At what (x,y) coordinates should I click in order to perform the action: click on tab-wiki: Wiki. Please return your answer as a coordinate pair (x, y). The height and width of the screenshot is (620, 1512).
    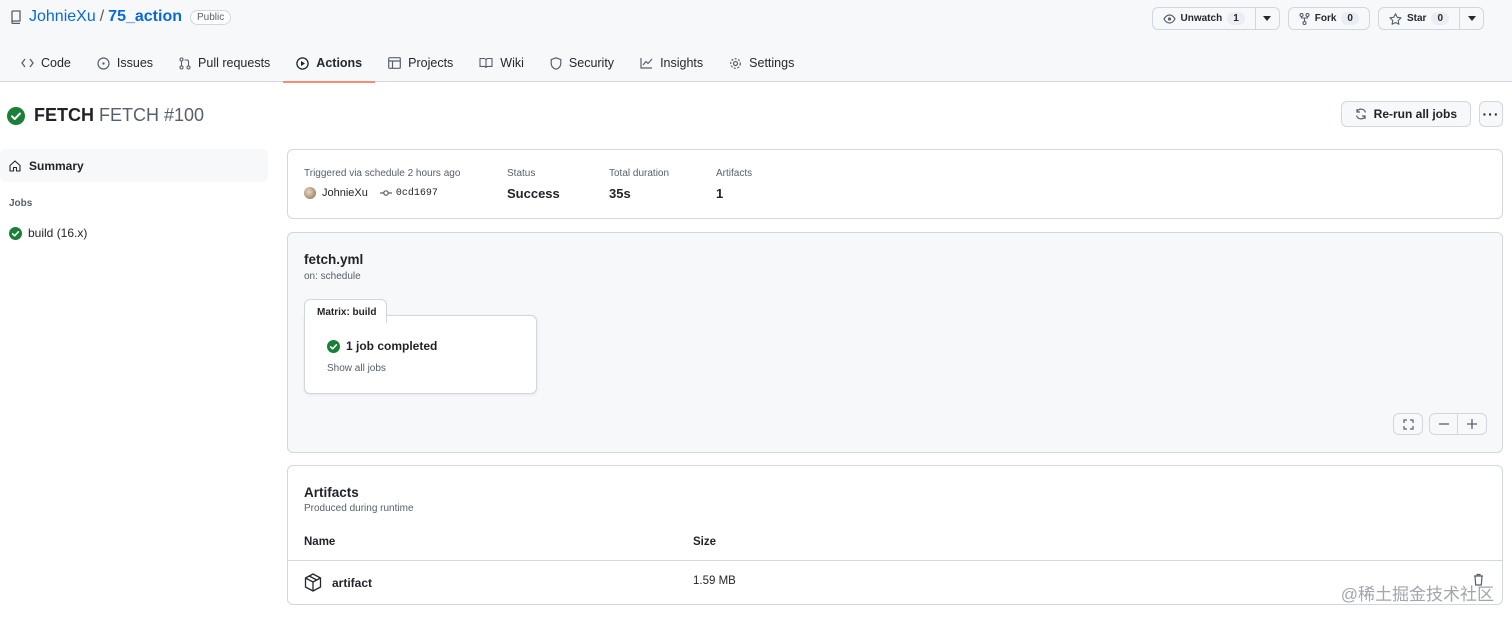
    Looking at the image, I should click on (501, 63).